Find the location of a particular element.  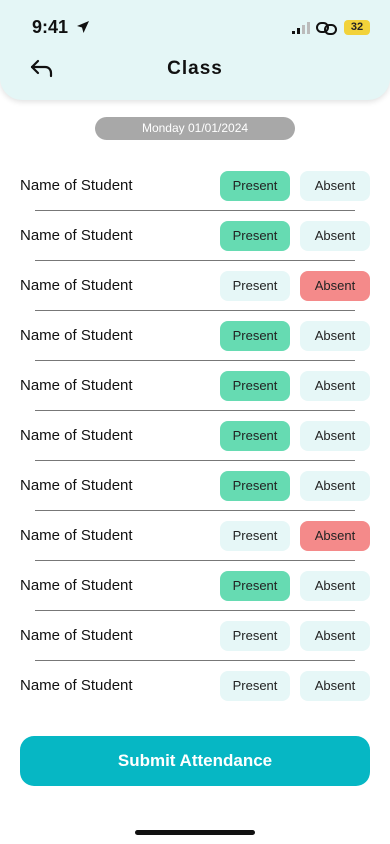

header: 9:41 32 Class is located at coordinates (195, 50).